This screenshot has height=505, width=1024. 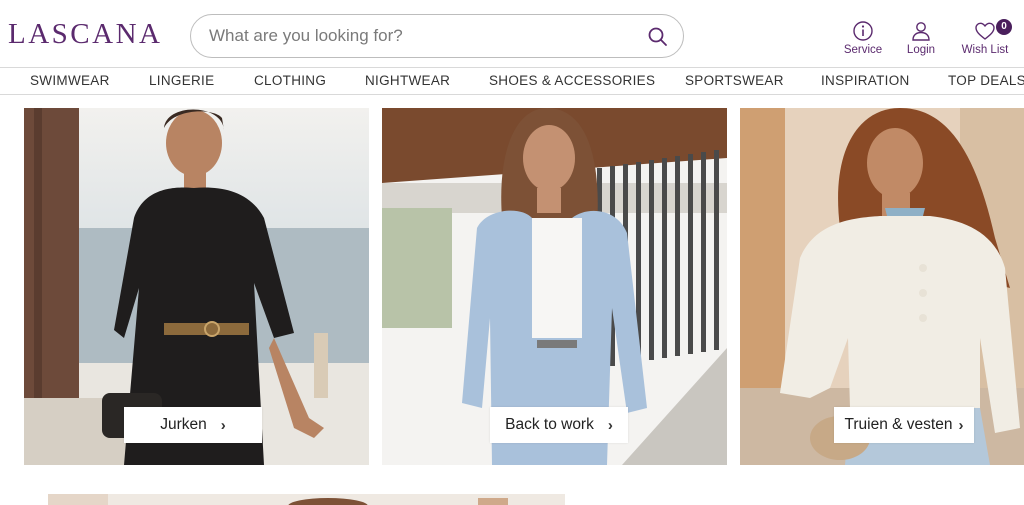 I want to click on category-button-back-to-work: Back to work ›, so click(x=559, y=425).